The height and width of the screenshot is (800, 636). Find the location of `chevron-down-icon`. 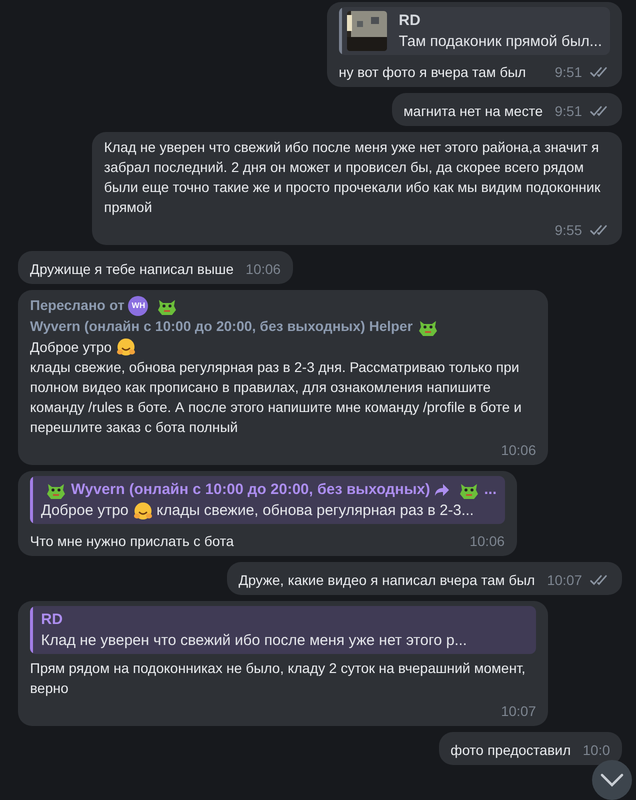

chevron-down-icon is located at coordinates (612, 780).